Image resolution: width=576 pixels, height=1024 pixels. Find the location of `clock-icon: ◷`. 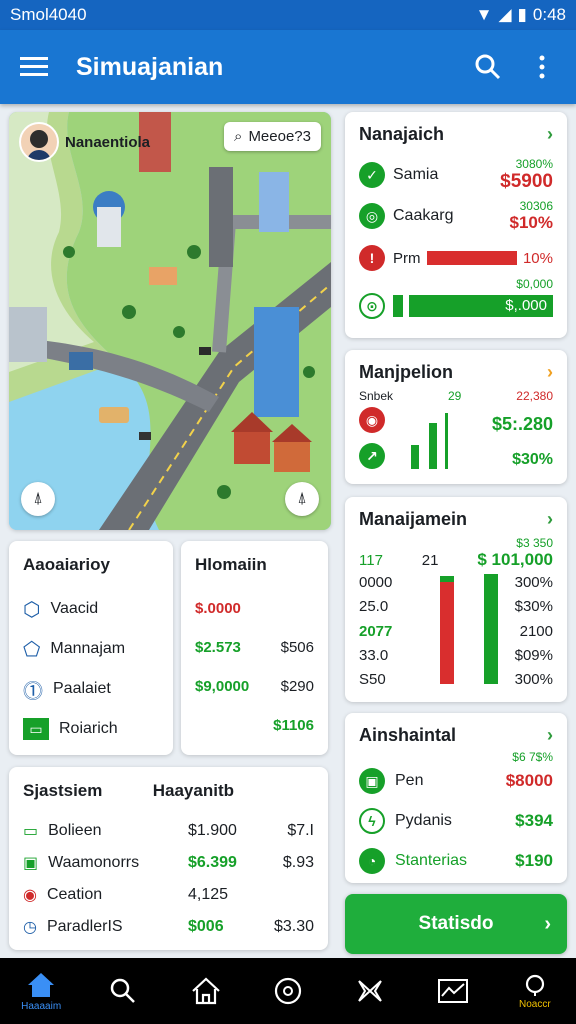

clock-icon: ◷ is located at coordinates (30, 927).